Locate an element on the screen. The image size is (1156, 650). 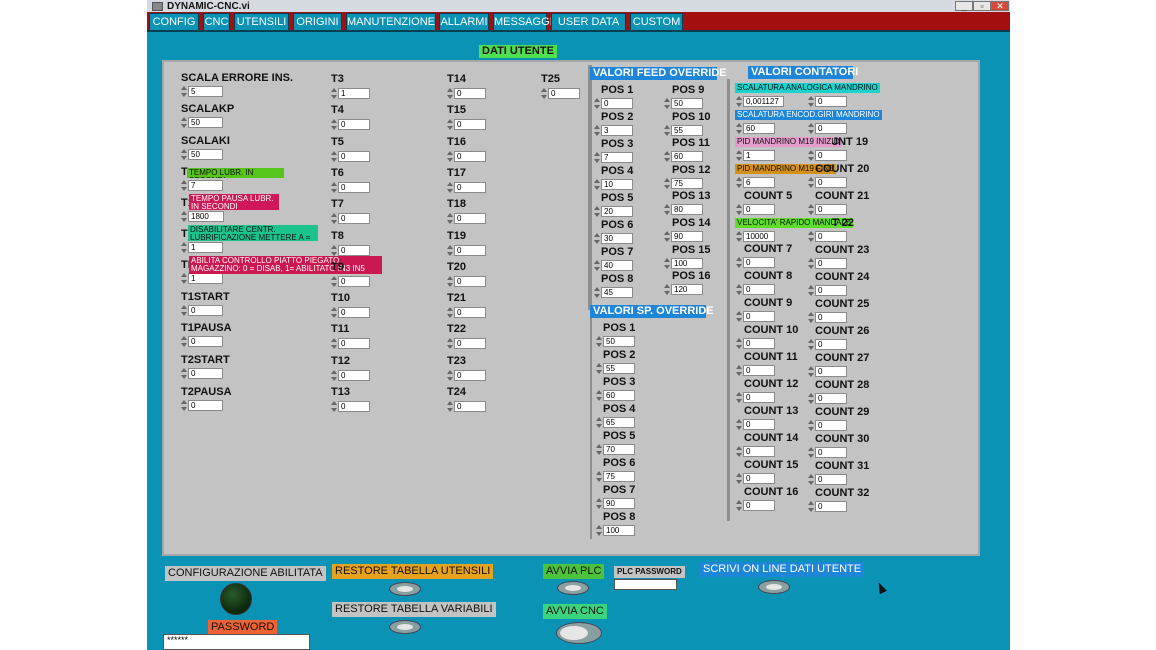
numeric-input: 75 is located at coordinates (687, 183).